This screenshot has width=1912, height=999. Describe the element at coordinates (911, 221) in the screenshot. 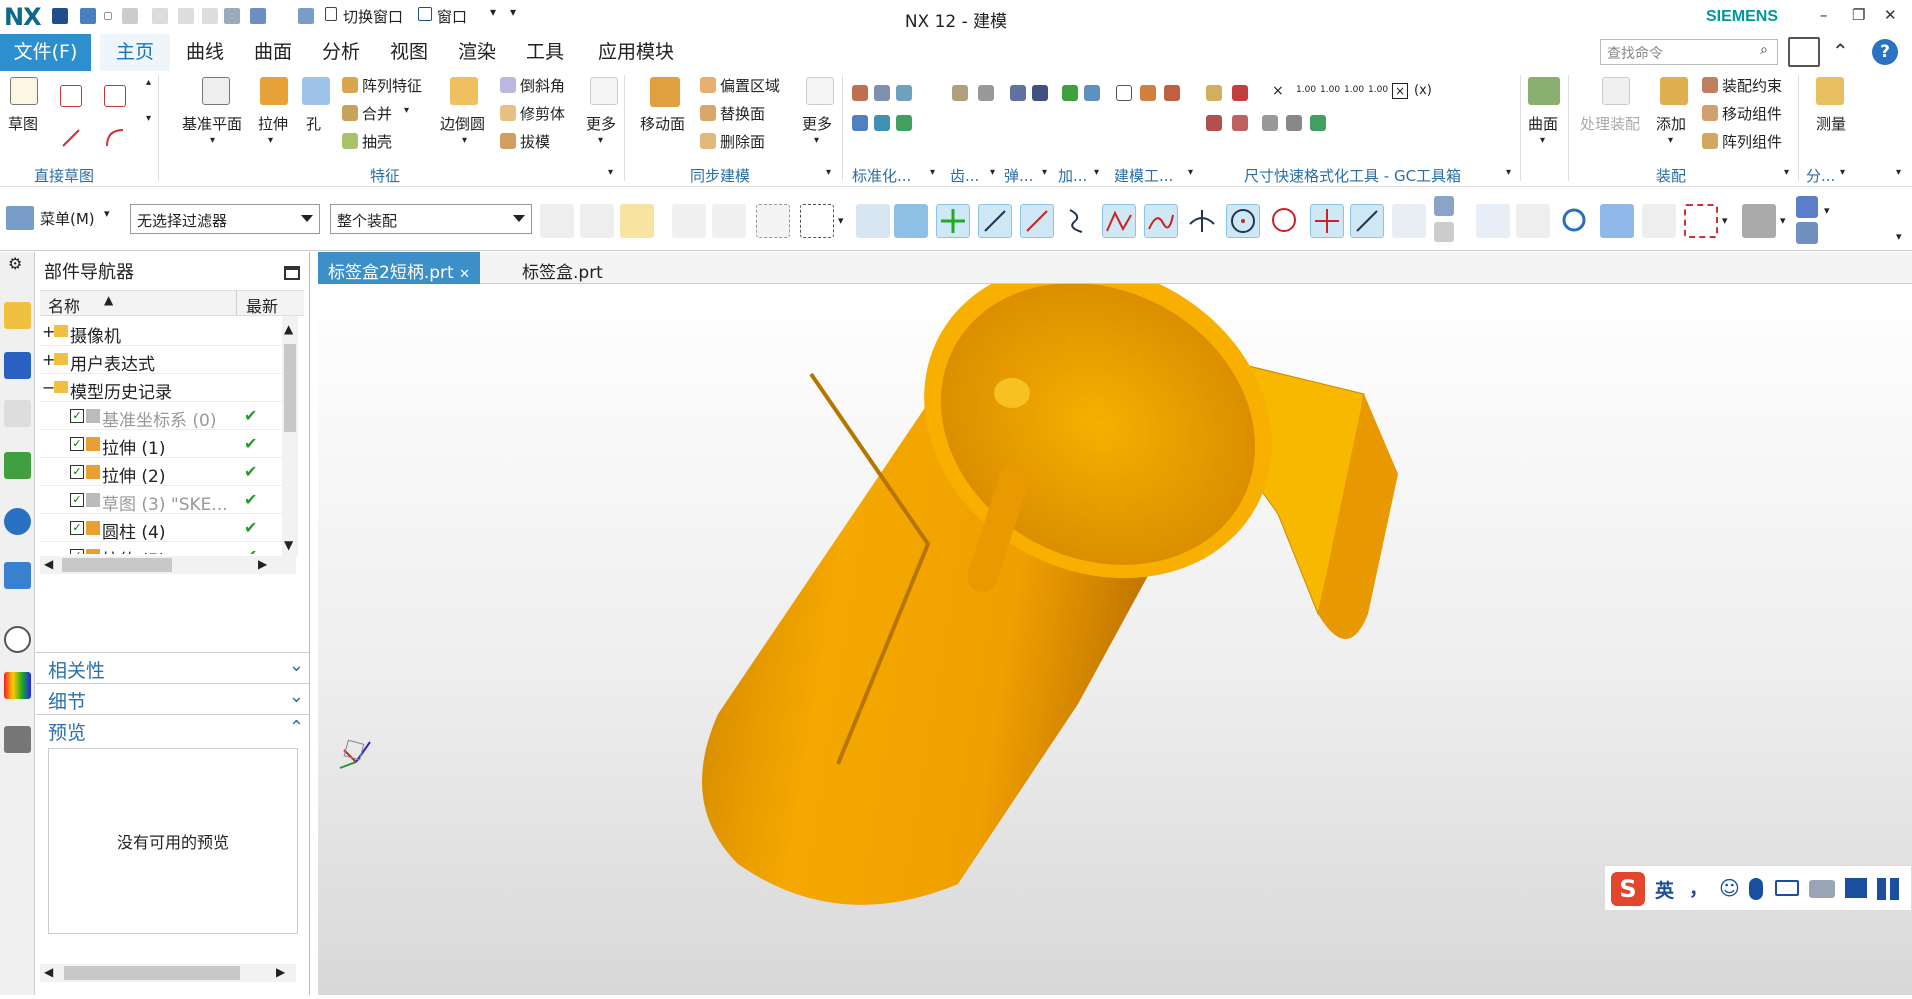

I see `select-face-icon` at that location.